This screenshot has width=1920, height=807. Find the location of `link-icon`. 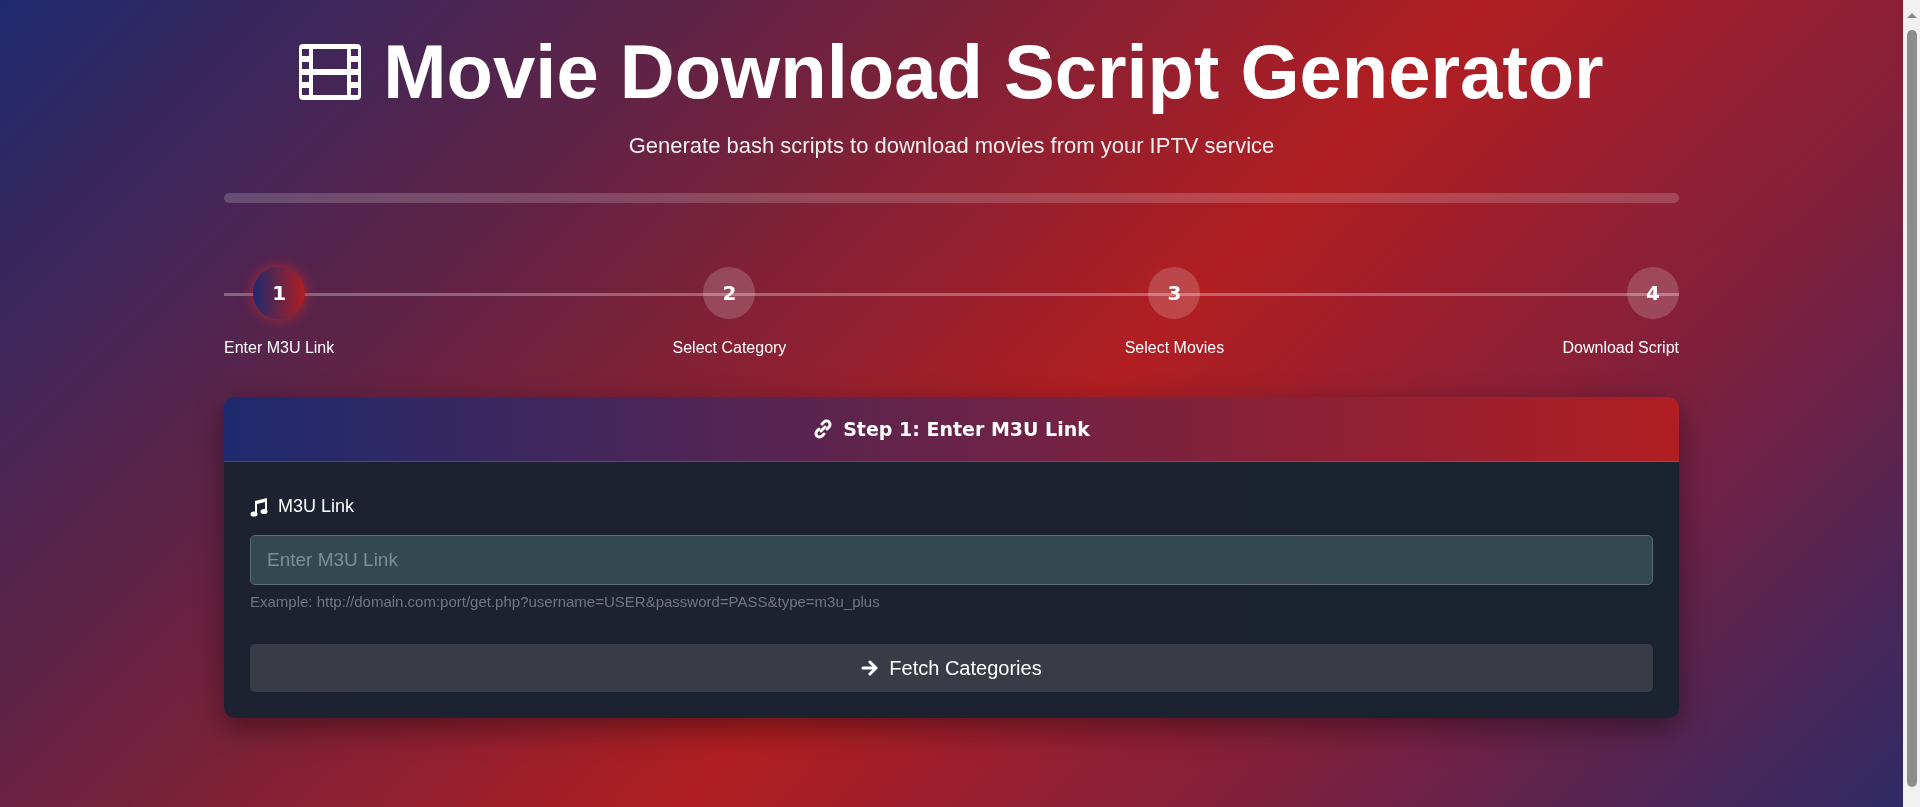

link-icon is located at coordinates (823, 429).